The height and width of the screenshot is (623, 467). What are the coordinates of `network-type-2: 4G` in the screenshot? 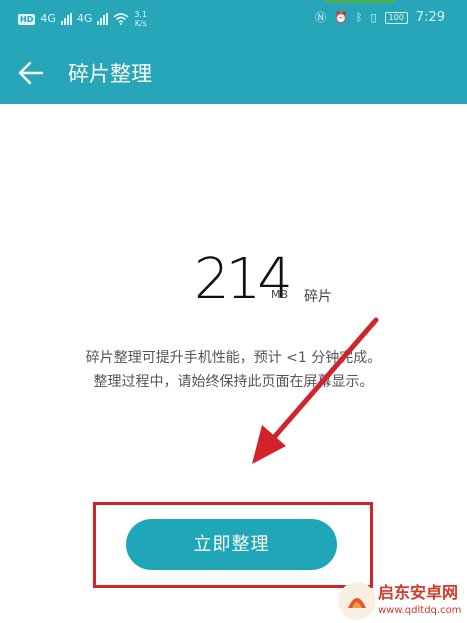 It's located at (84, 18).